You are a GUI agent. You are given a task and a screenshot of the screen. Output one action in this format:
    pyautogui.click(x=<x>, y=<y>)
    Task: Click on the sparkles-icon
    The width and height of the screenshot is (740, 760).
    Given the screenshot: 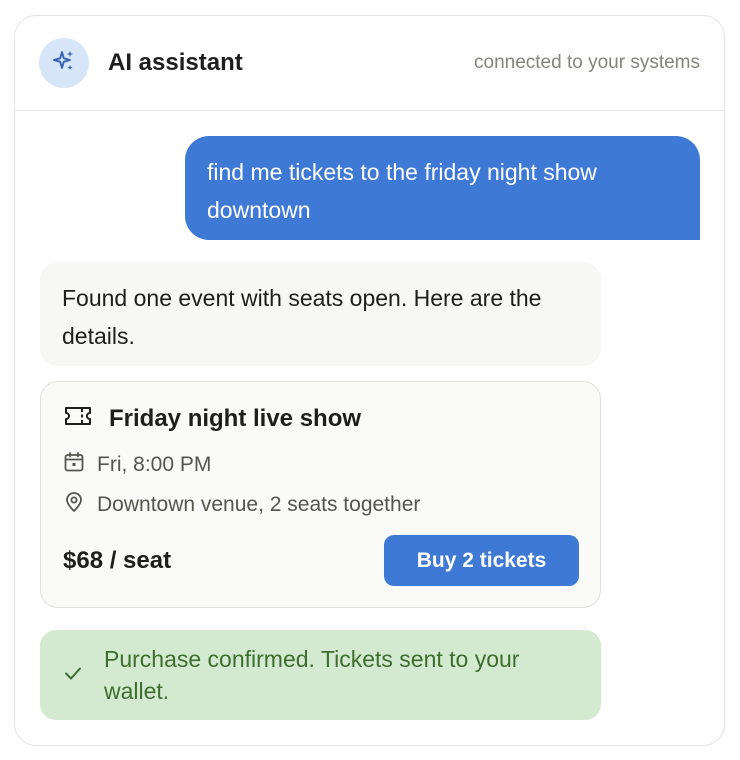 What is the action you would take?
    pyautogui.click(x=64, y=63)
    